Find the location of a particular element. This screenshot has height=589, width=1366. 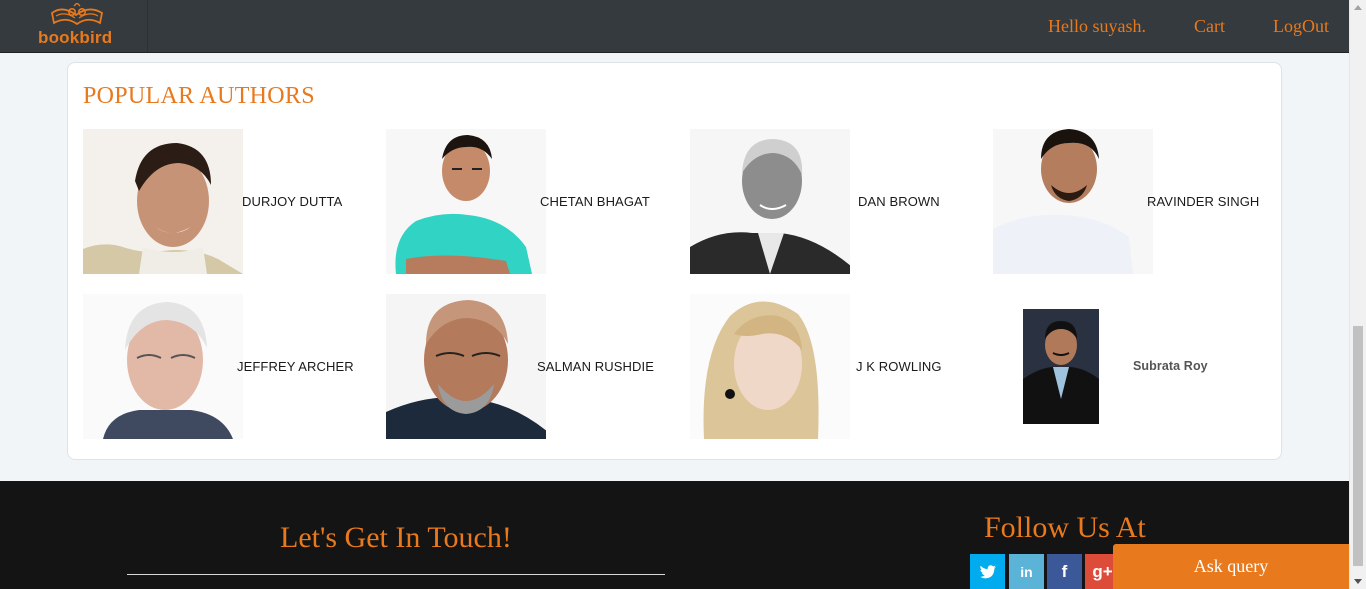

brand-logo: bookbird is located at coordinates (74, 26).